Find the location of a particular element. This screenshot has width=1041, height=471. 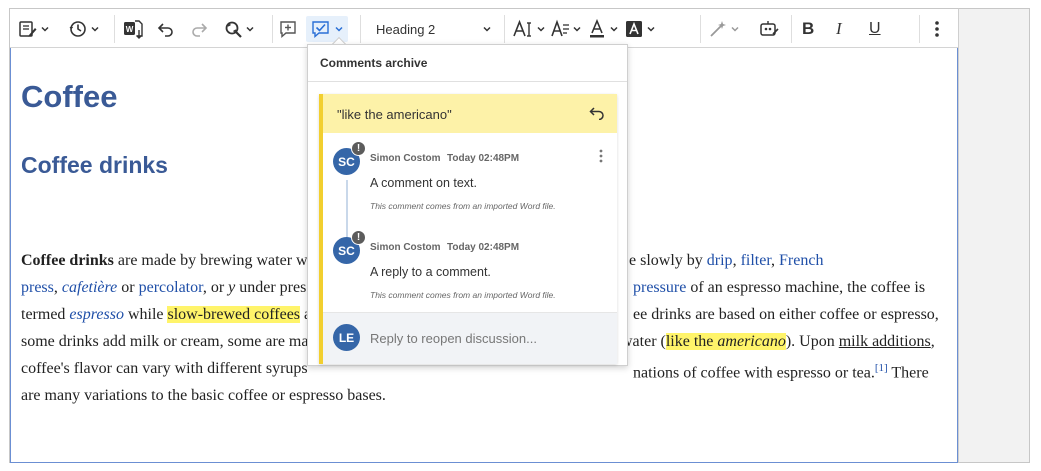

font-size-icon is located at coordinates (522, 28).